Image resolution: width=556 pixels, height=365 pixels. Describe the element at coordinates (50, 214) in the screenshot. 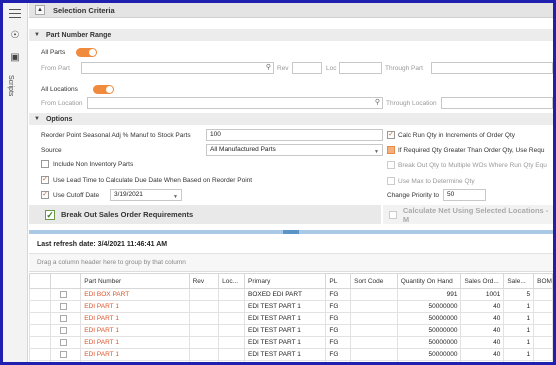

I see `break-out-sales-checkbox: ✓` at that location.